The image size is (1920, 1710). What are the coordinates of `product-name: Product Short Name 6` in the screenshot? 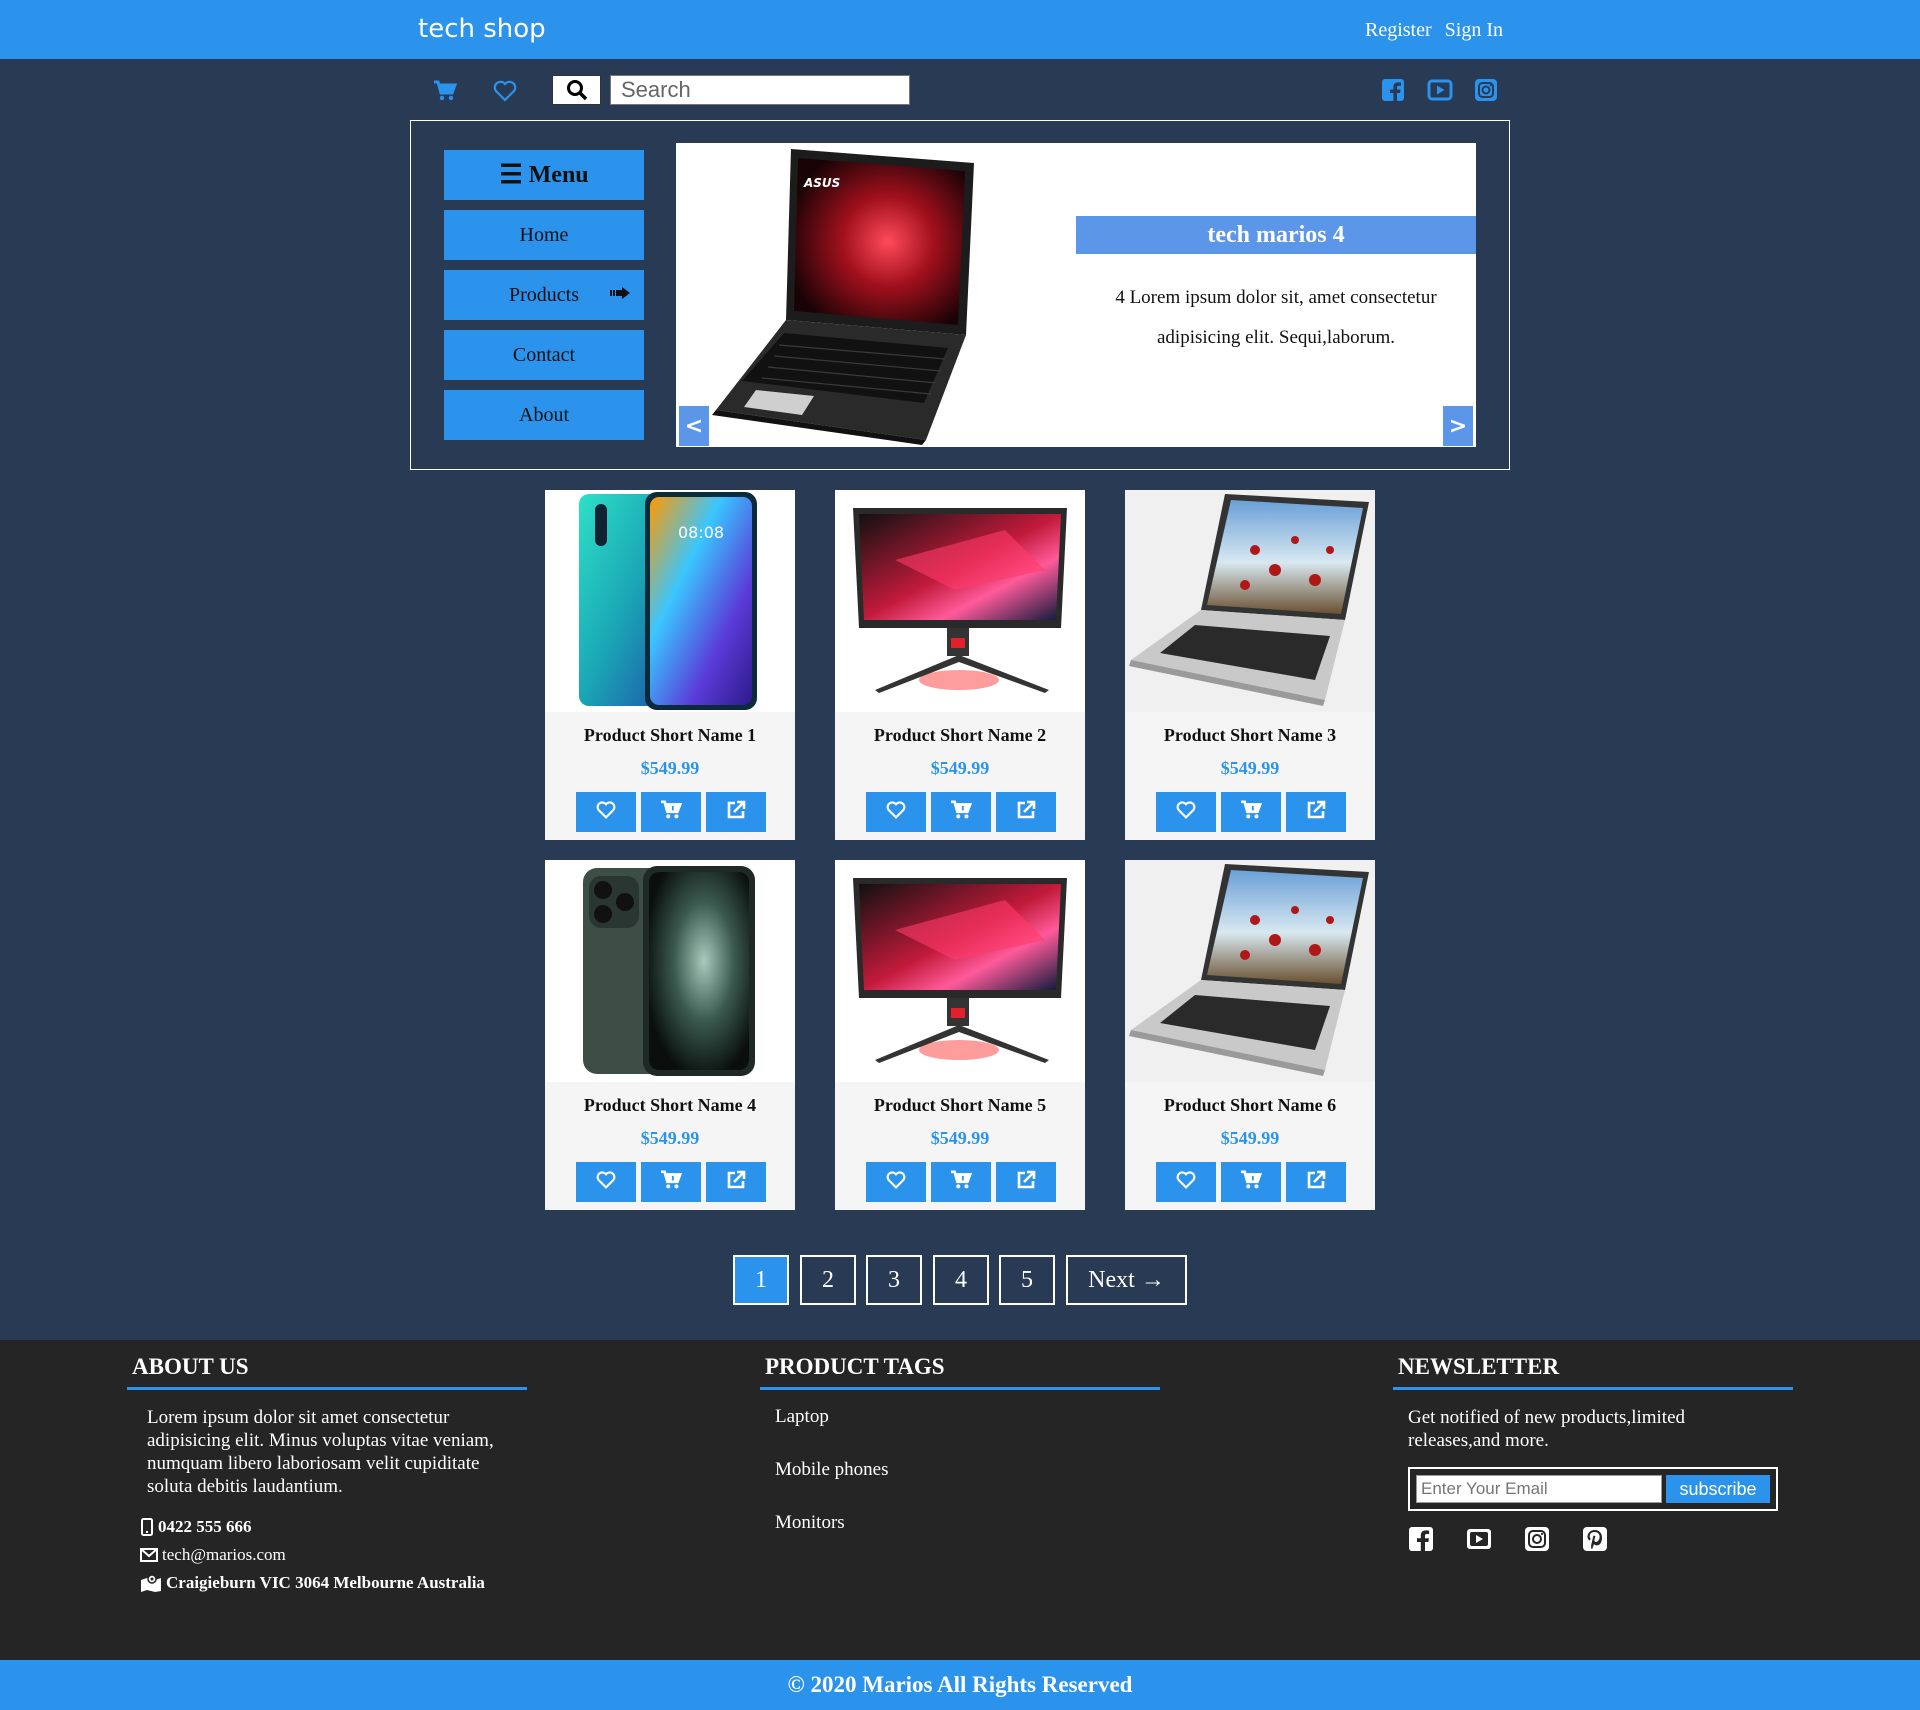 It's located at (1250, 1105).